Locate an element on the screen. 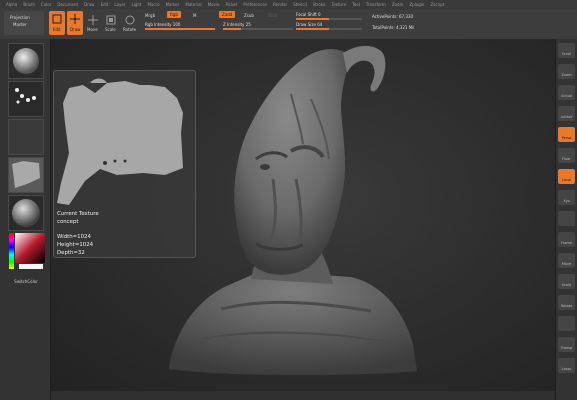 The image size is (577, 400). active-points: ActivePoints: 67,330 is located at coordinates (393, 16).